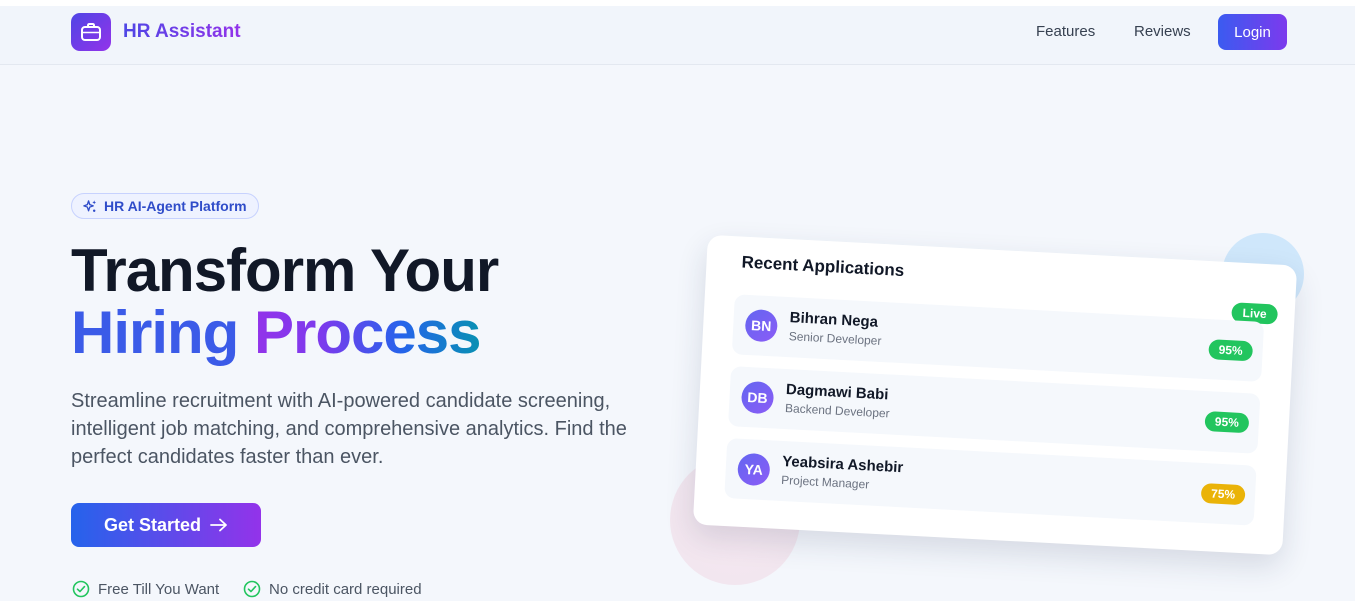 This screenshot has height=601, width=1355. What do you see at coordinates (218, 525) in the screenshot?
I see `arrow-right-icon` at bounding box center [218, 525].